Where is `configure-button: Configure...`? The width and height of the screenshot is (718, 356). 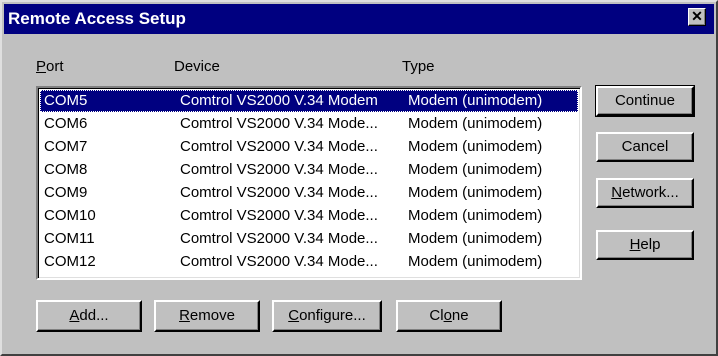 configure-button: Configure... is located at coordinates (327, 316).